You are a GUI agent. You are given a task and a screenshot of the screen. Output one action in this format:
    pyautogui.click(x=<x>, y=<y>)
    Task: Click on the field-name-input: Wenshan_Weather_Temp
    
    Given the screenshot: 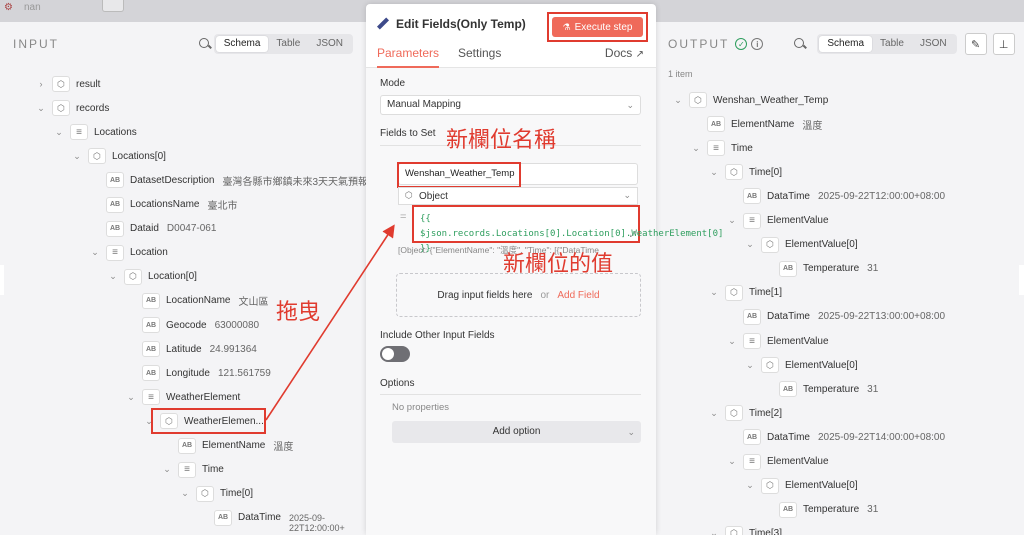 What is the action you would take?
    pyautogui.click(x=517, y=175)
    